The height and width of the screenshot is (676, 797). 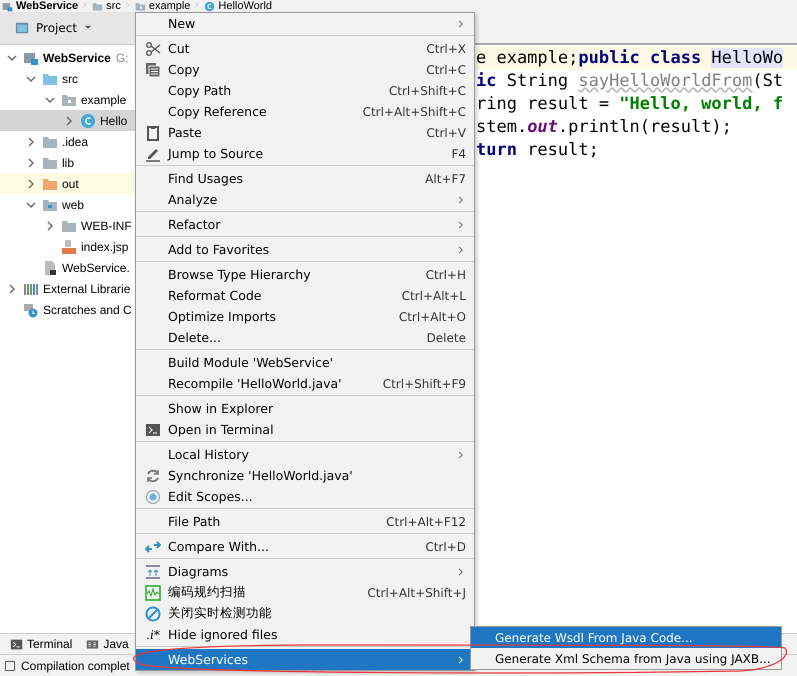 What do you see at coordinates (416, 593) in the screenshot?
I see `shortcut: Ctrl+Alt+Shift+J` at bounding box center [416, 593].